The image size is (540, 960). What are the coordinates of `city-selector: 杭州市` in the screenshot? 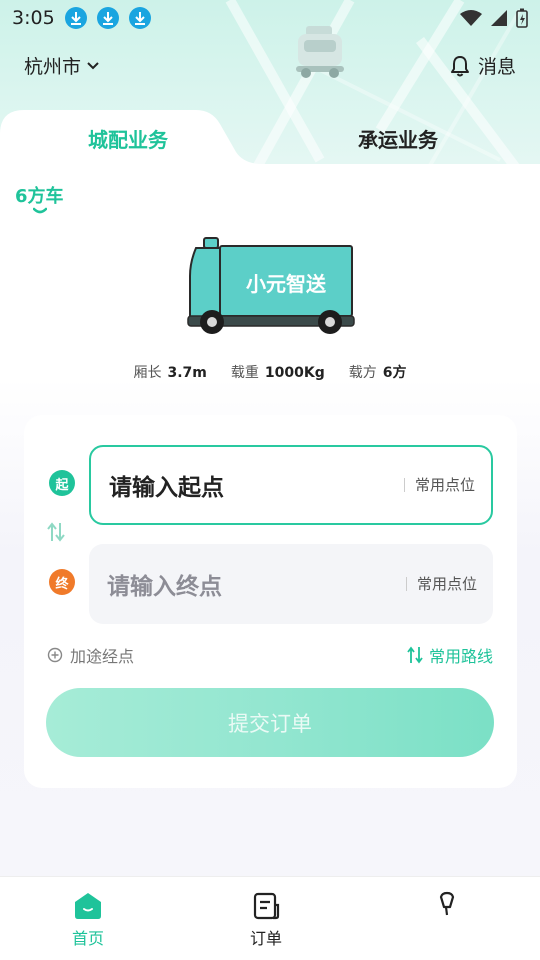 It's located at (61, 65).